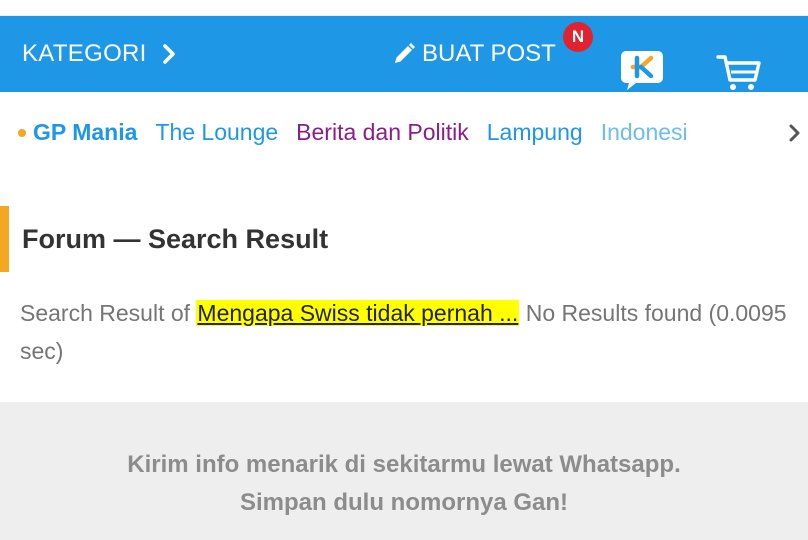 Image resolution: width=808 pixels, height=540 pixels. What do you see at coordinates (382, 132) in the screenshot?
I see `channel-berita-dan-politik: Berita dan Politik` at bounding box center [382, 132].